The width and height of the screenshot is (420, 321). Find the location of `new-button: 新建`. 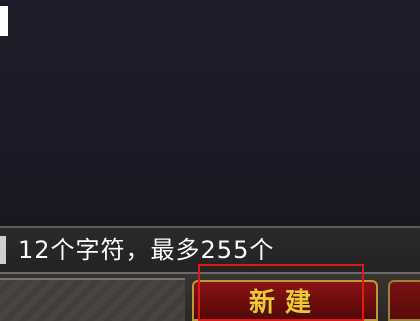

new-button: 新建 is located at coordinates (285, 300).